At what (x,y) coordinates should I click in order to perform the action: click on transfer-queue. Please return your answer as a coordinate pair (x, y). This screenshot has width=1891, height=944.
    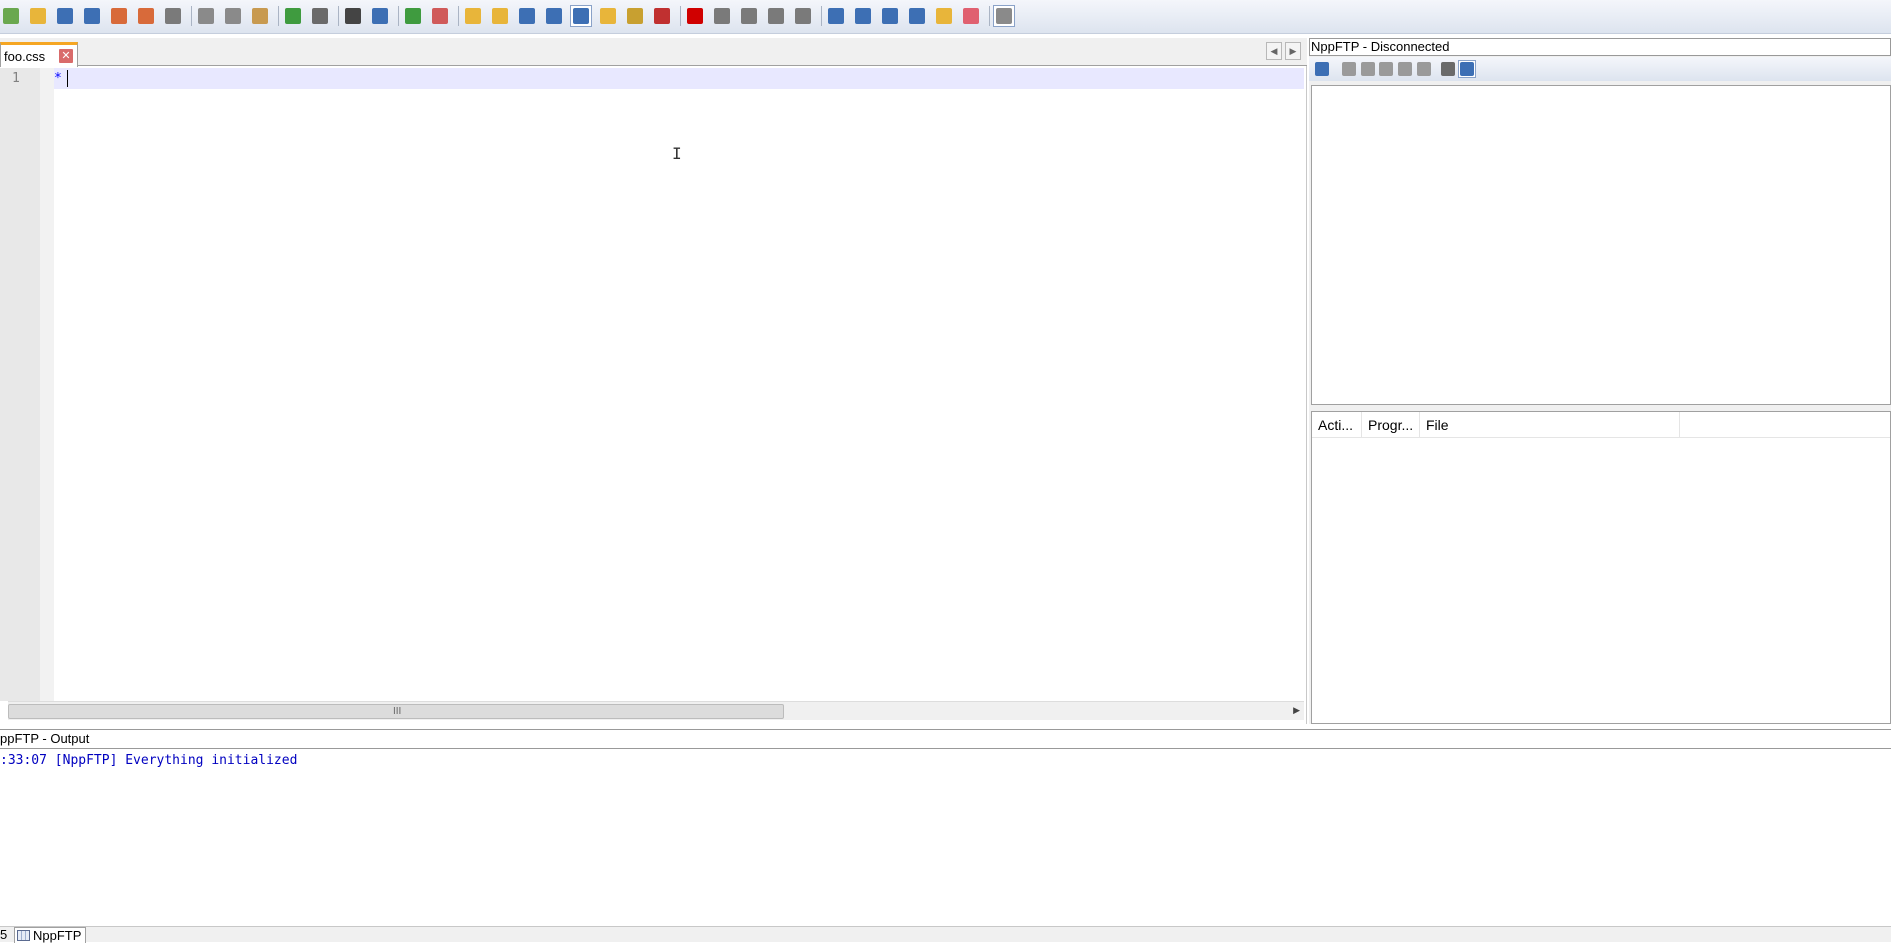
    Looking at the image, I should click on (1601, 567).